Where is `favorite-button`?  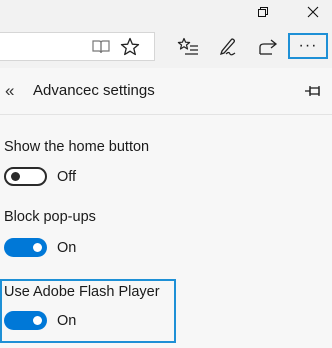
favorite-button is located at coordinates (130, 47).